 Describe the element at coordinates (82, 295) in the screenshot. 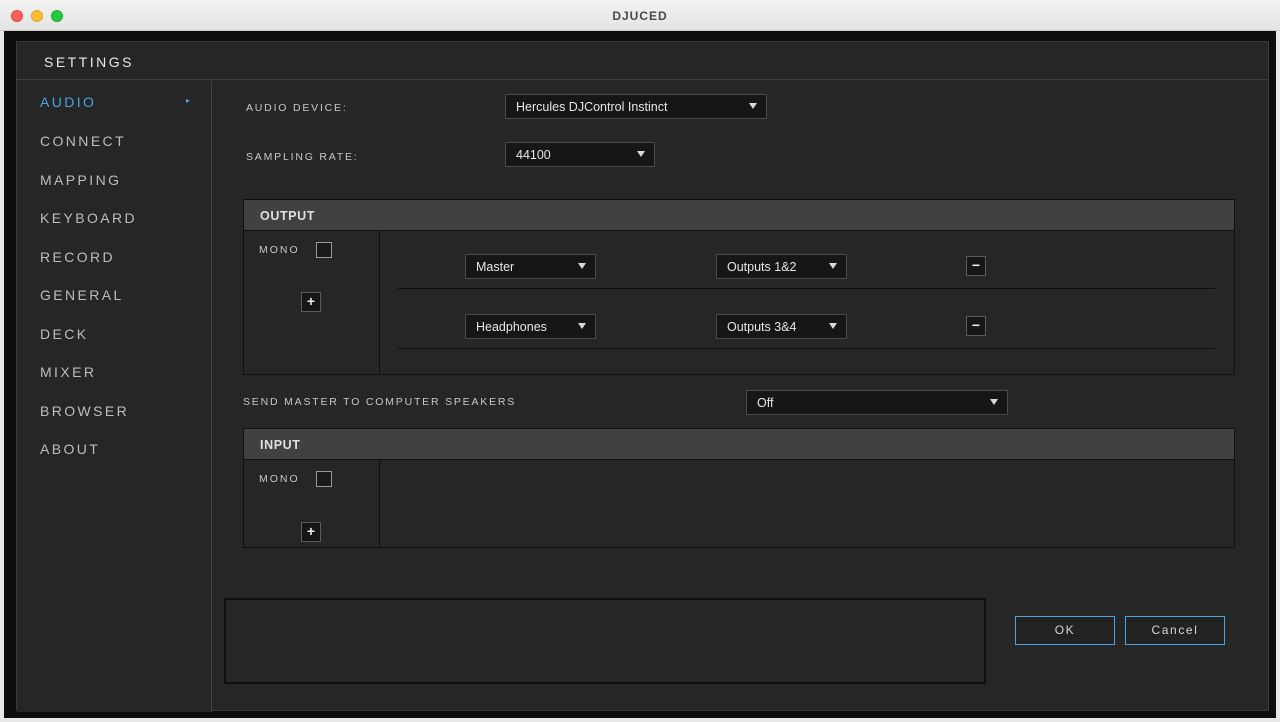

I see `sidebar-item-label: GENERAL` at that location.